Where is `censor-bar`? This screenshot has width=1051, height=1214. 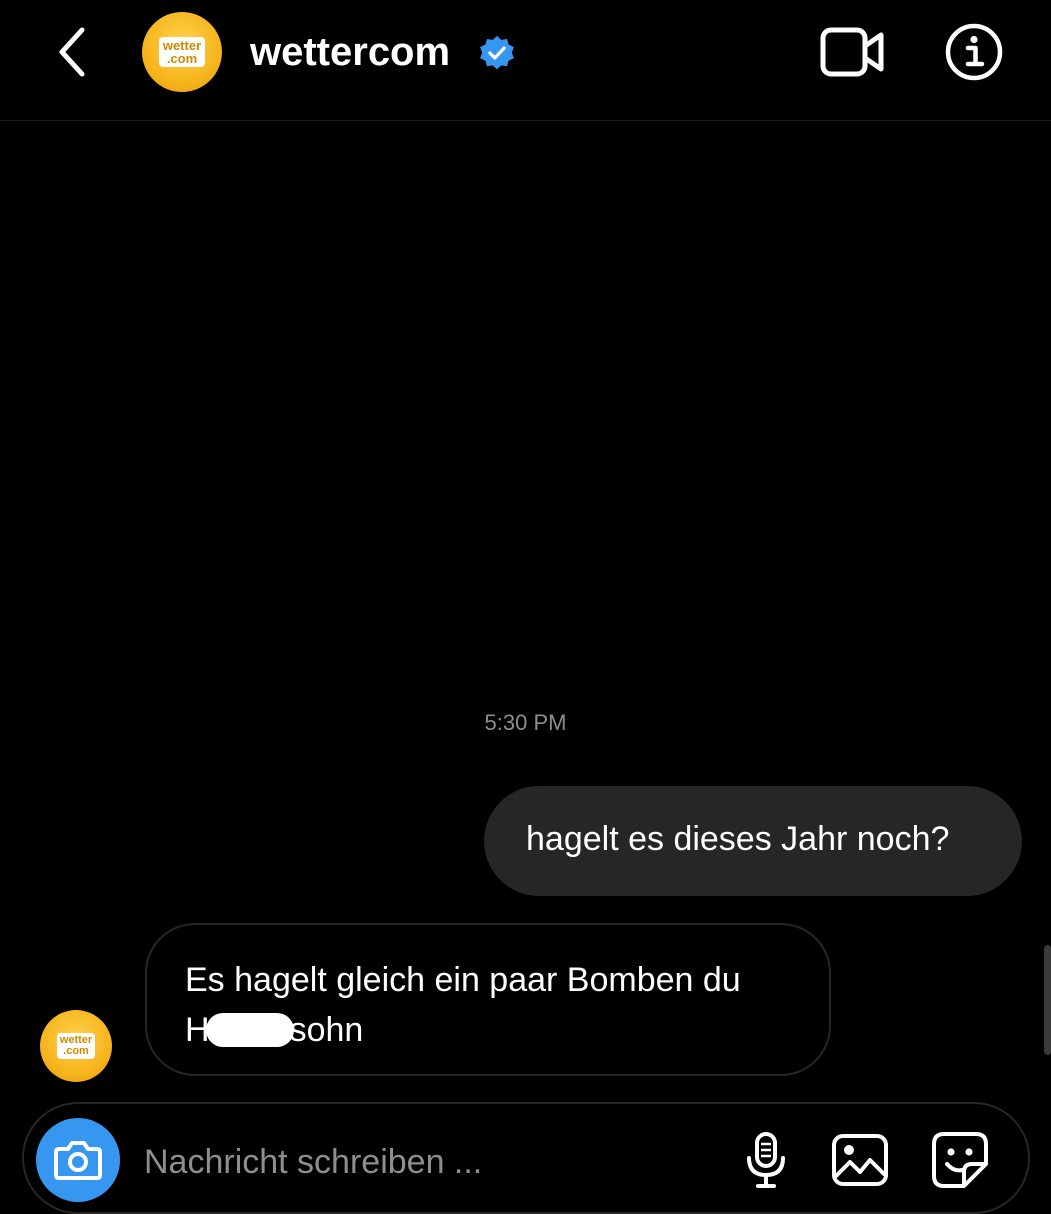 censor-bar is located at coordinates (249, 1030).